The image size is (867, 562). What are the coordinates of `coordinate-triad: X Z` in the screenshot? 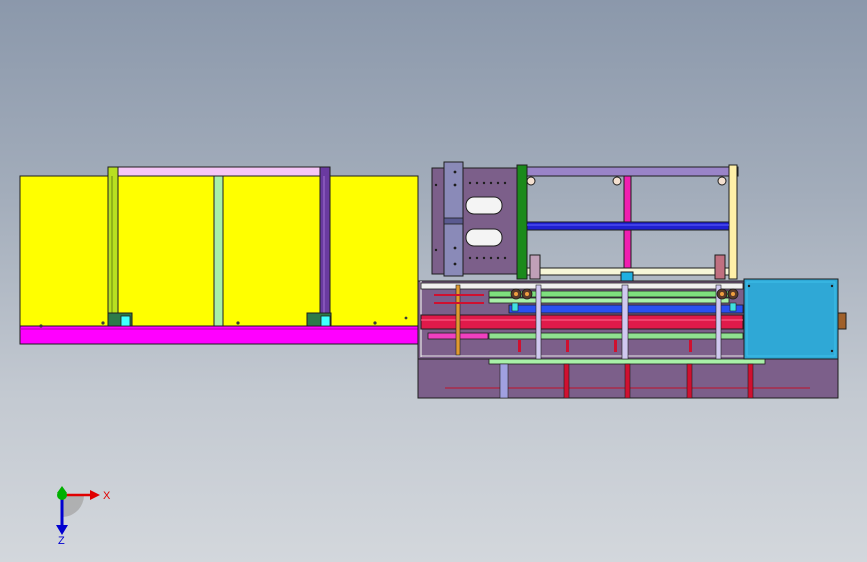 It's located at (83, 516).